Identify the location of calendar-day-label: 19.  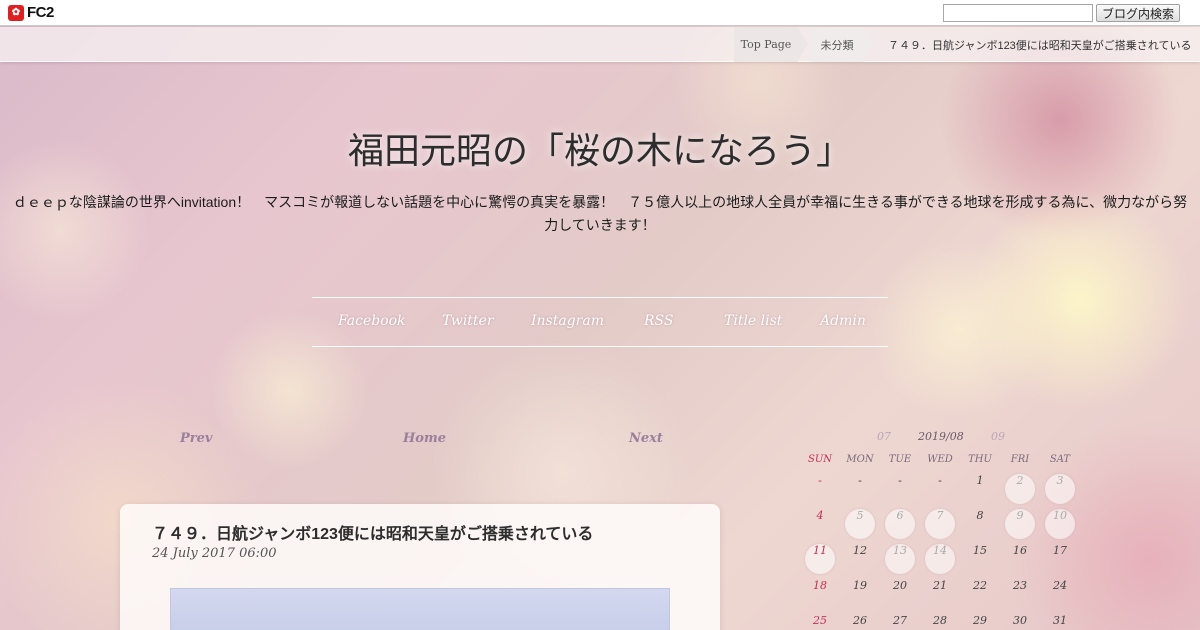
(860, 585).